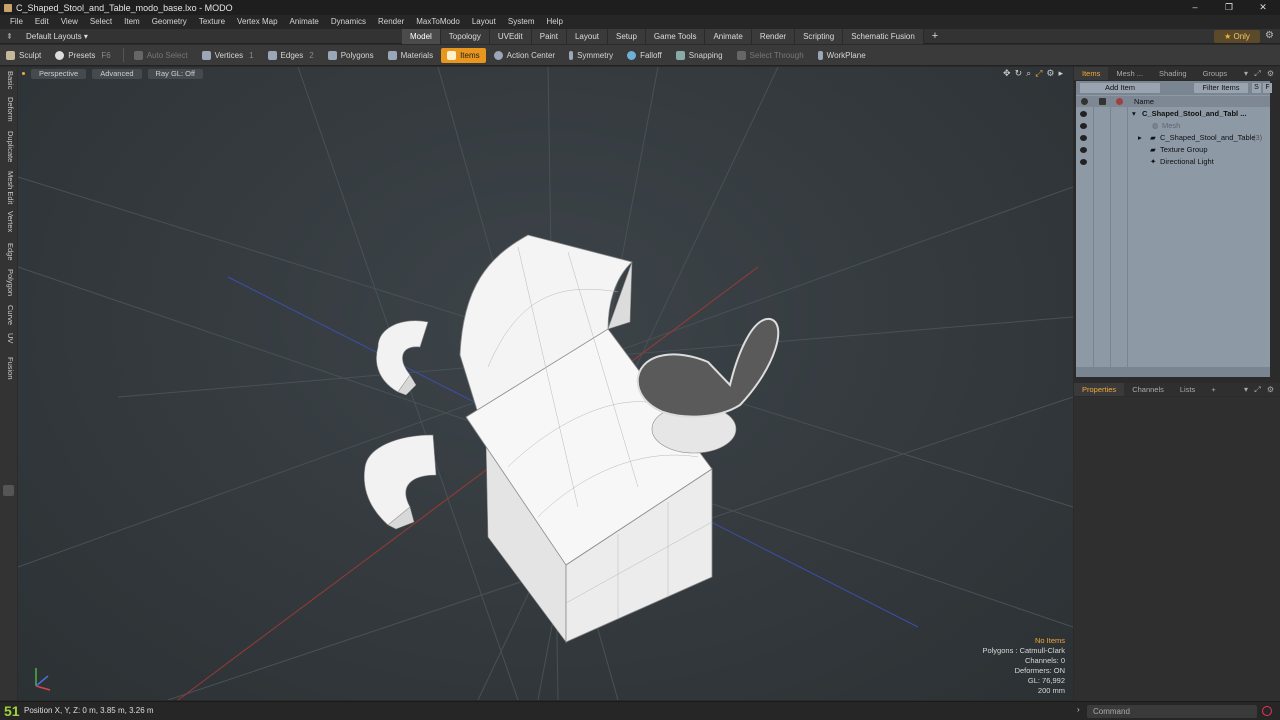  What do you see at coordinates (883, 36) in the screenshot?
I see `tab-schematic-fusion: Schematic Fusion` at bounding box center [883, 36].